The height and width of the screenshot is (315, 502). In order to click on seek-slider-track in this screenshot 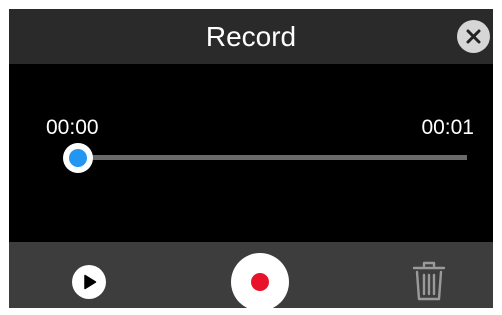, I will do `click(268, 157)`.